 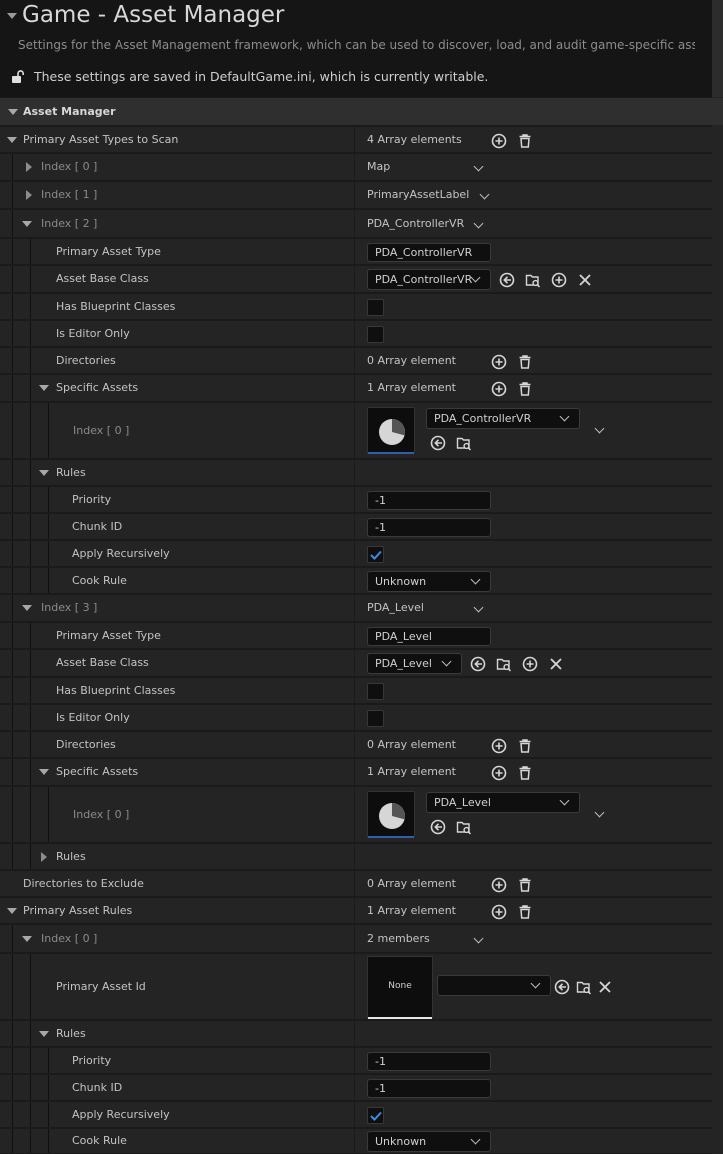 I want to click on i2-directories-add-icon, so click(x=499, y=362).